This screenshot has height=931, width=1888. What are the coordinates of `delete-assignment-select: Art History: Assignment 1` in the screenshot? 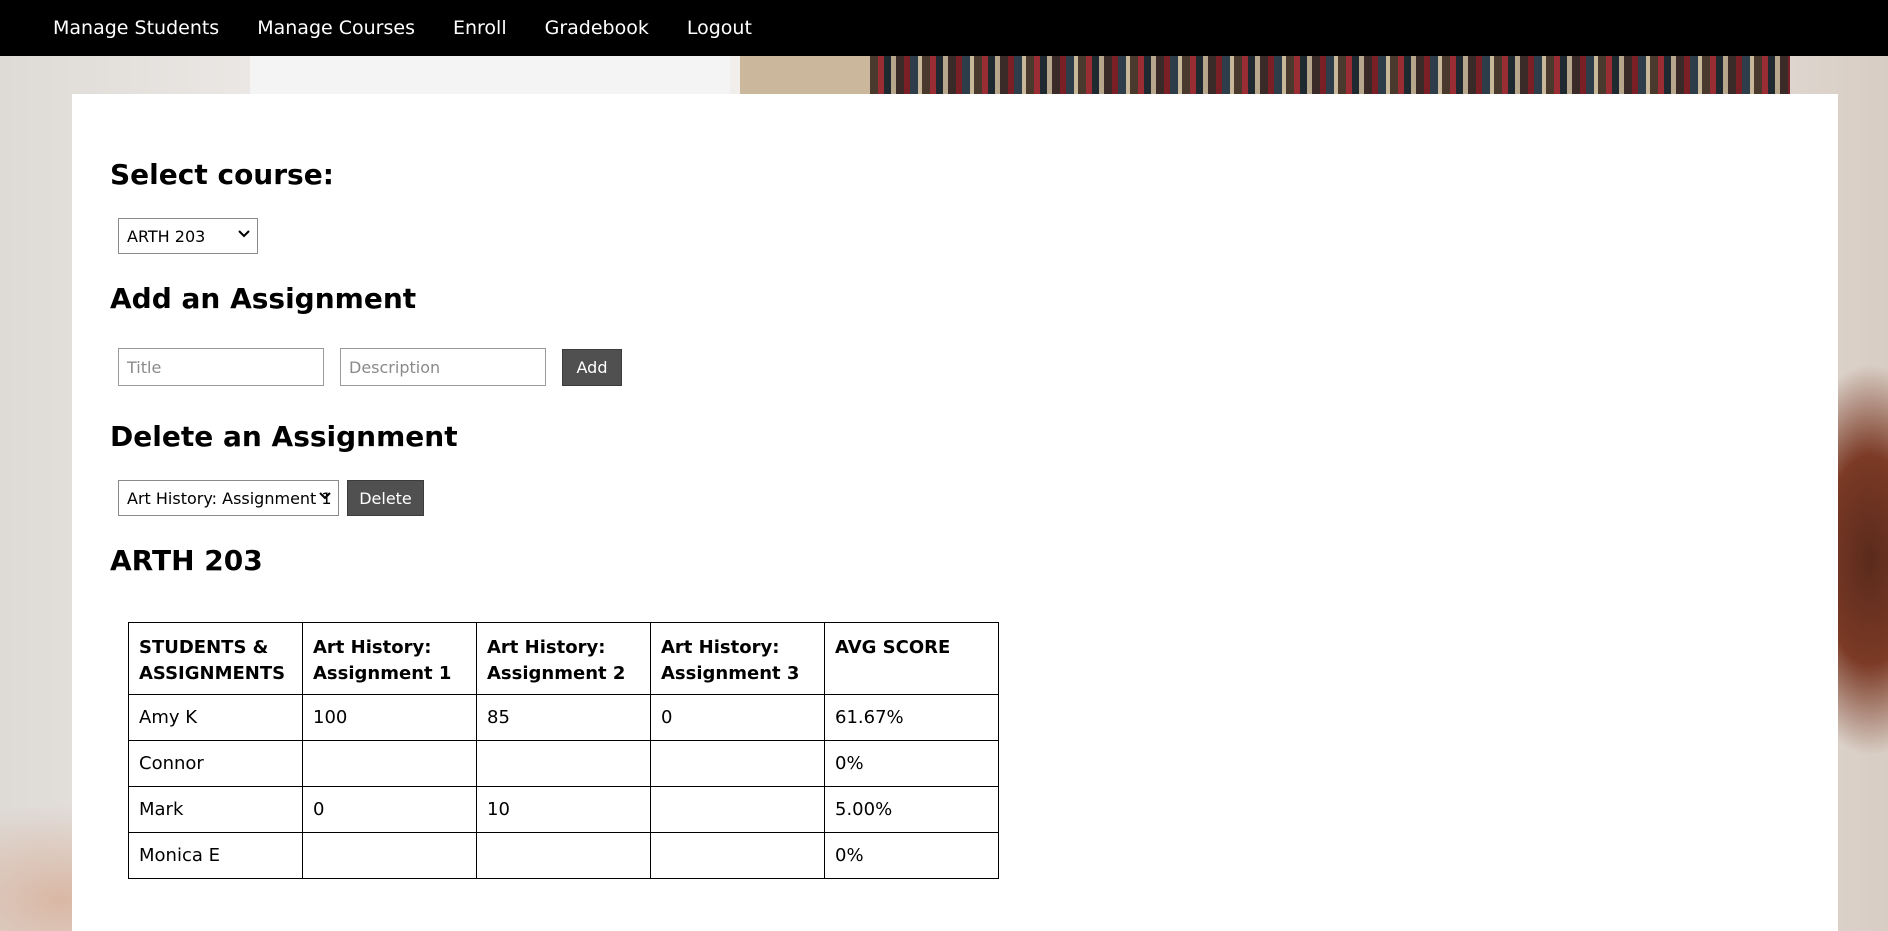 It's located at (228, 498).